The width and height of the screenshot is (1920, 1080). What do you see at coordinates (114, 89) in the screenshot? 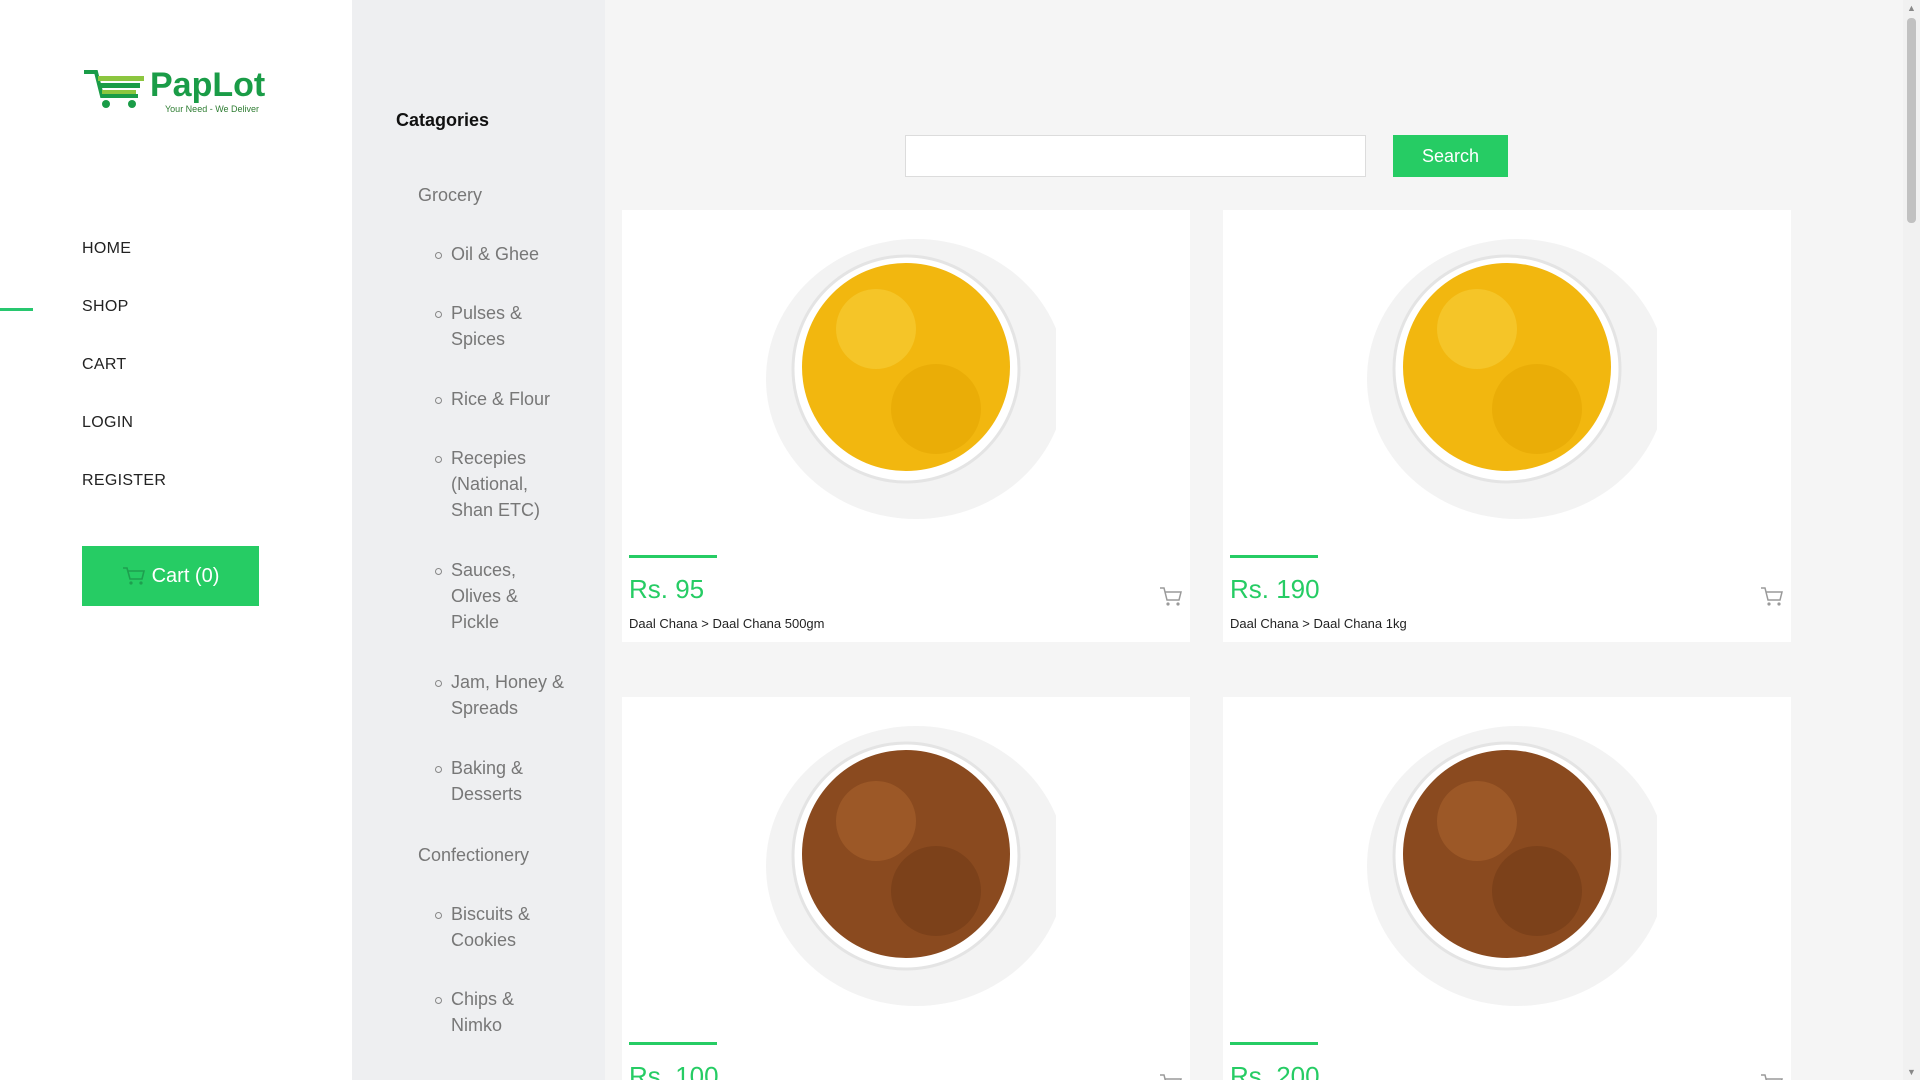
I see `cart-logo-icon` at bounding box center [114, 89].